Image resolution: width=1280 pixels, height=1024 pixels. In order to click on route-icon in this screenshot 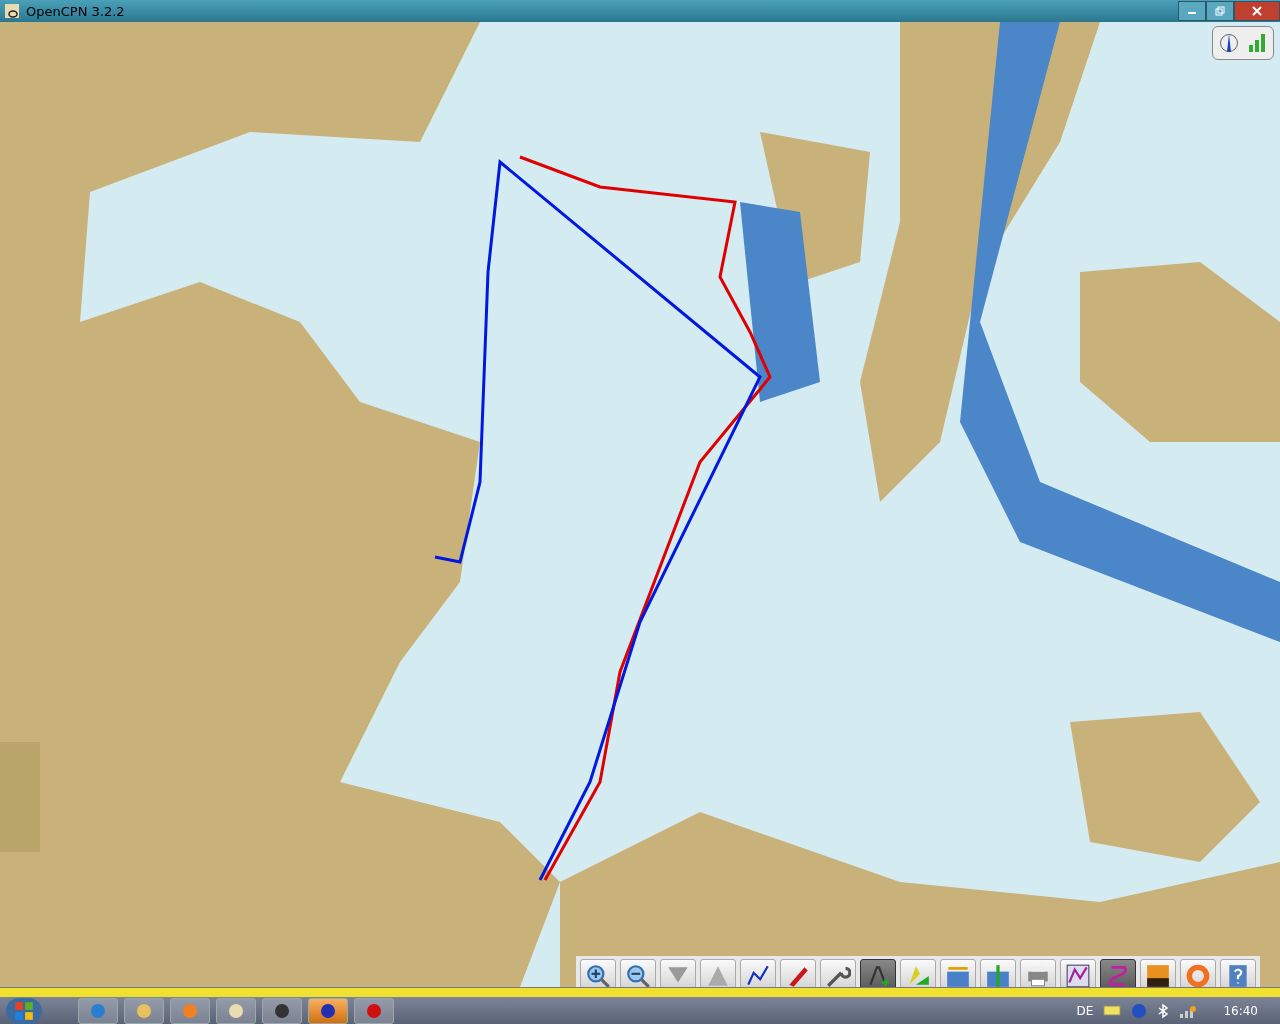, I will do `click(758, 975)`.